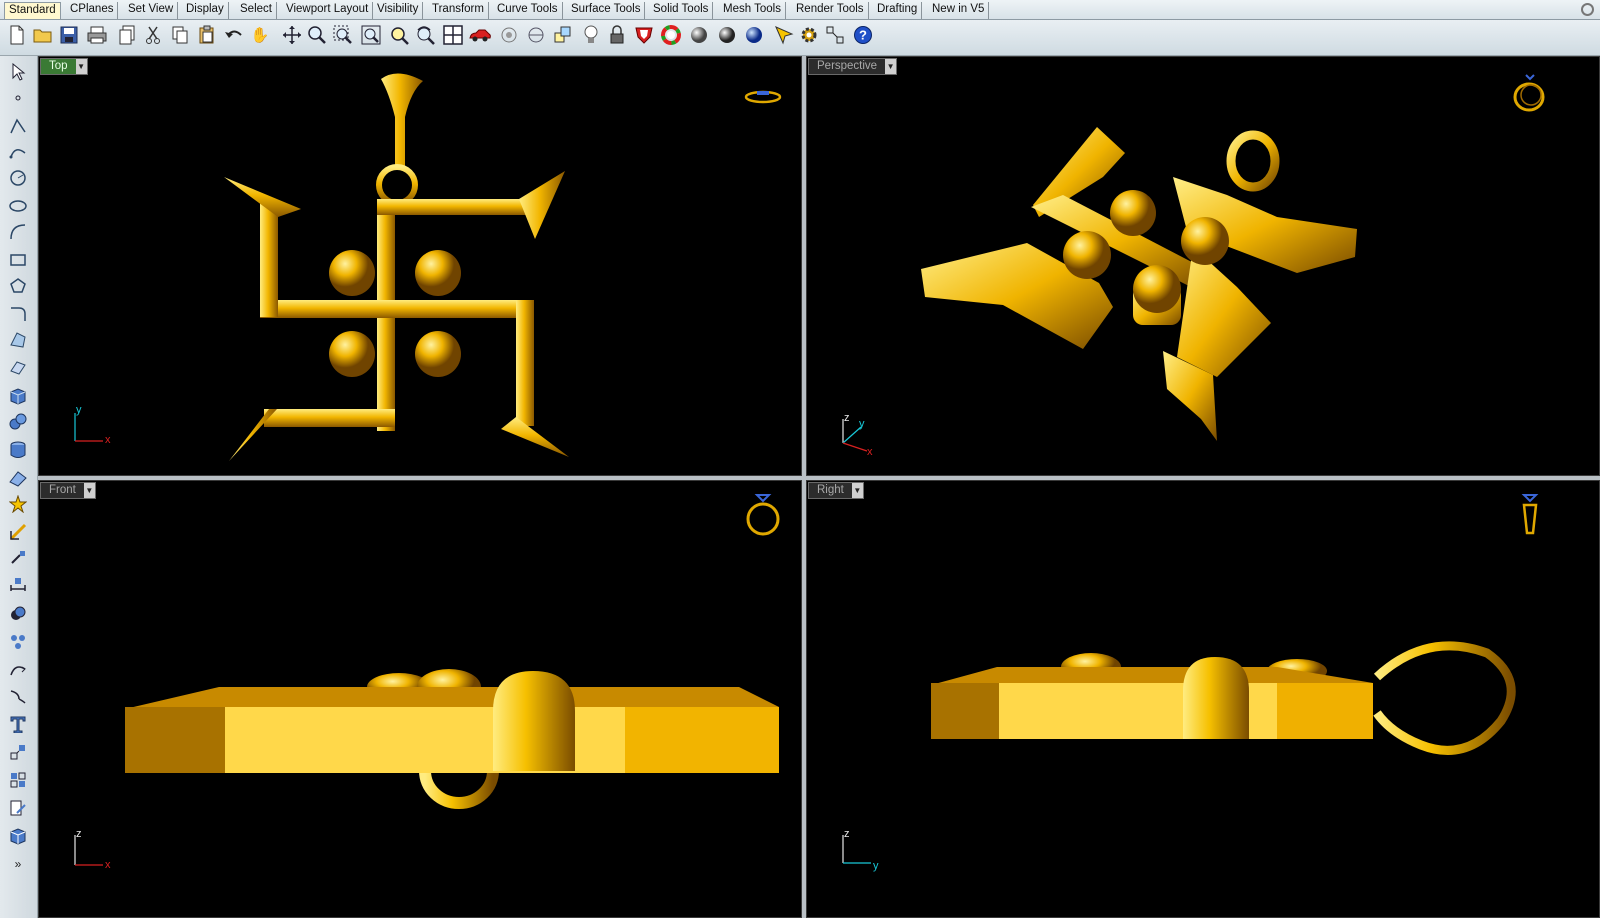 The height and width of the screenshot is (918, 1600). What do you see at coordinates (752, 10) in the screenshot?
I see `tab-mesh-tools: Mesh Tools` at bounding box center [752, 10].